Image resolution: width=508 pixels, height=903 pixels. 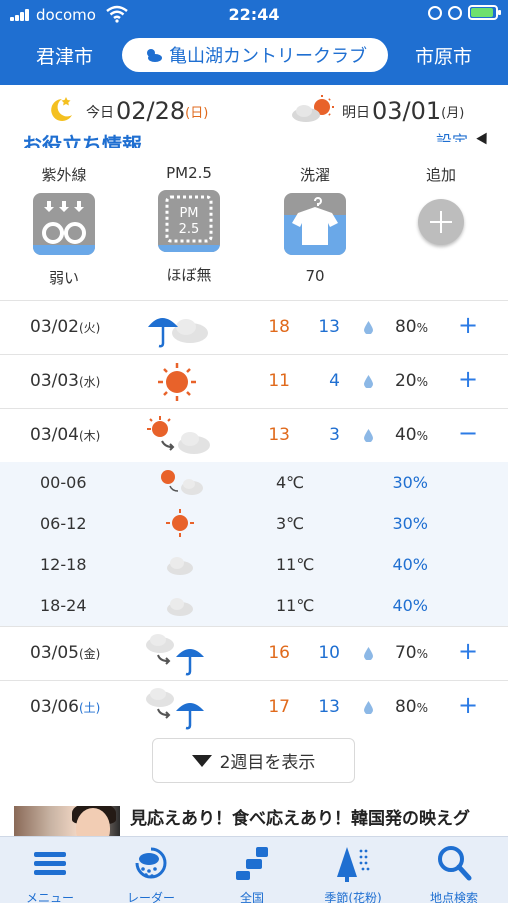 What do you see at coordinates (178, 333) in the screenshot?
I see `umbrella-cloud-icon` at bounding box center [178, 333].